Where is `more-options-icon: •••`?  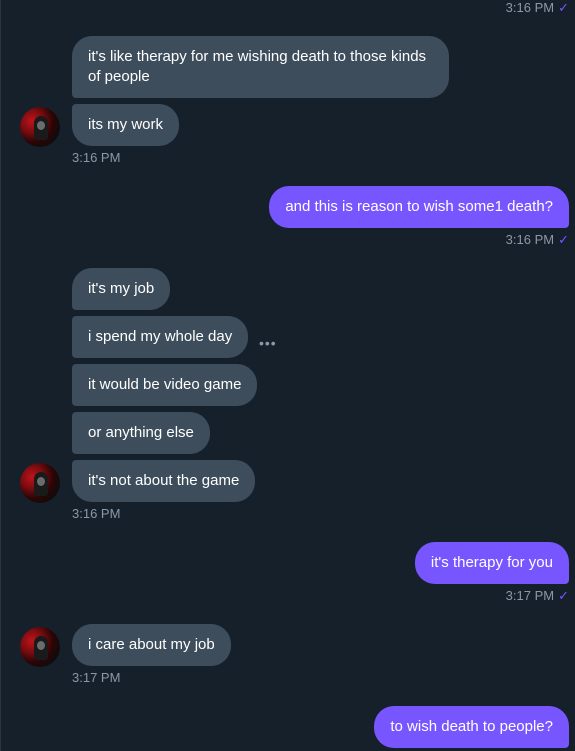 more-options-icon: ••• is located at coordinates (268, 343).